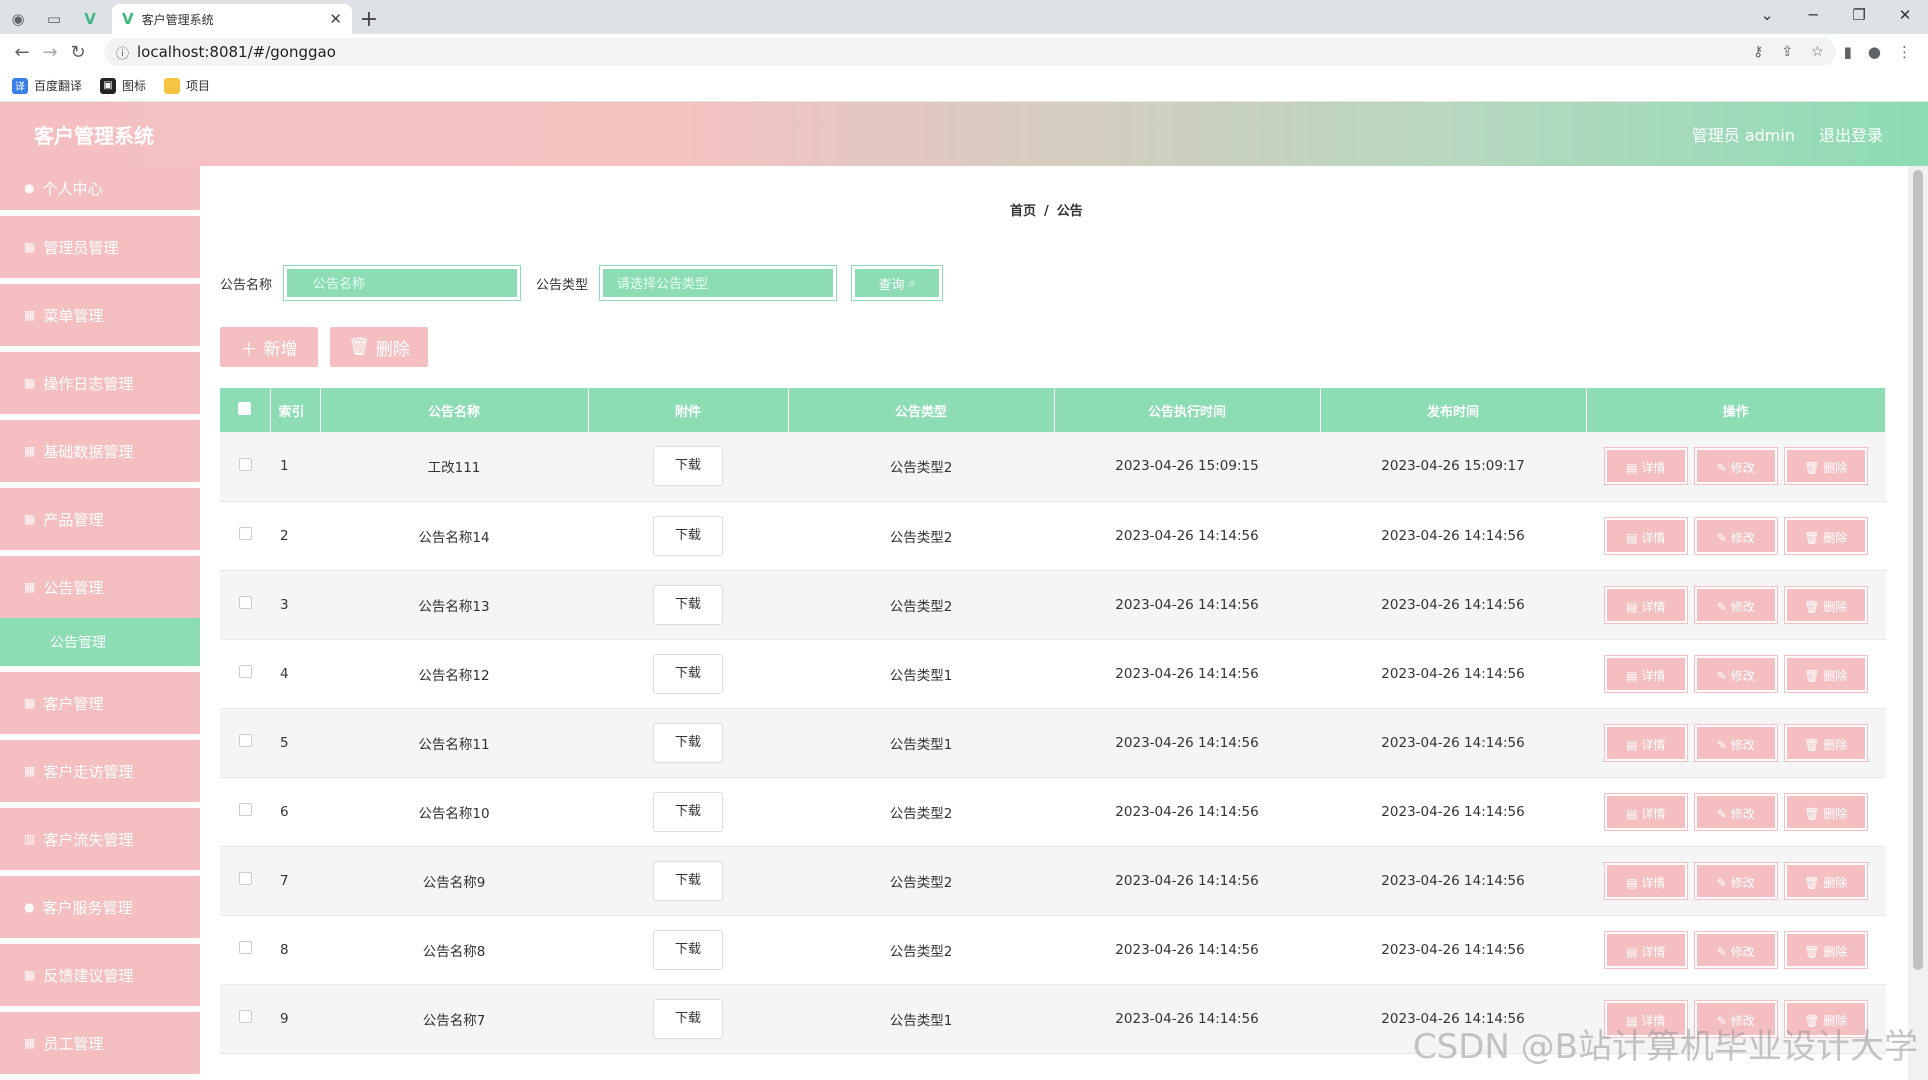  Describe the element at coordinates (232, 19) in the screenshot. I see `active-tab: V 客户管理系统 ✕` at that location.